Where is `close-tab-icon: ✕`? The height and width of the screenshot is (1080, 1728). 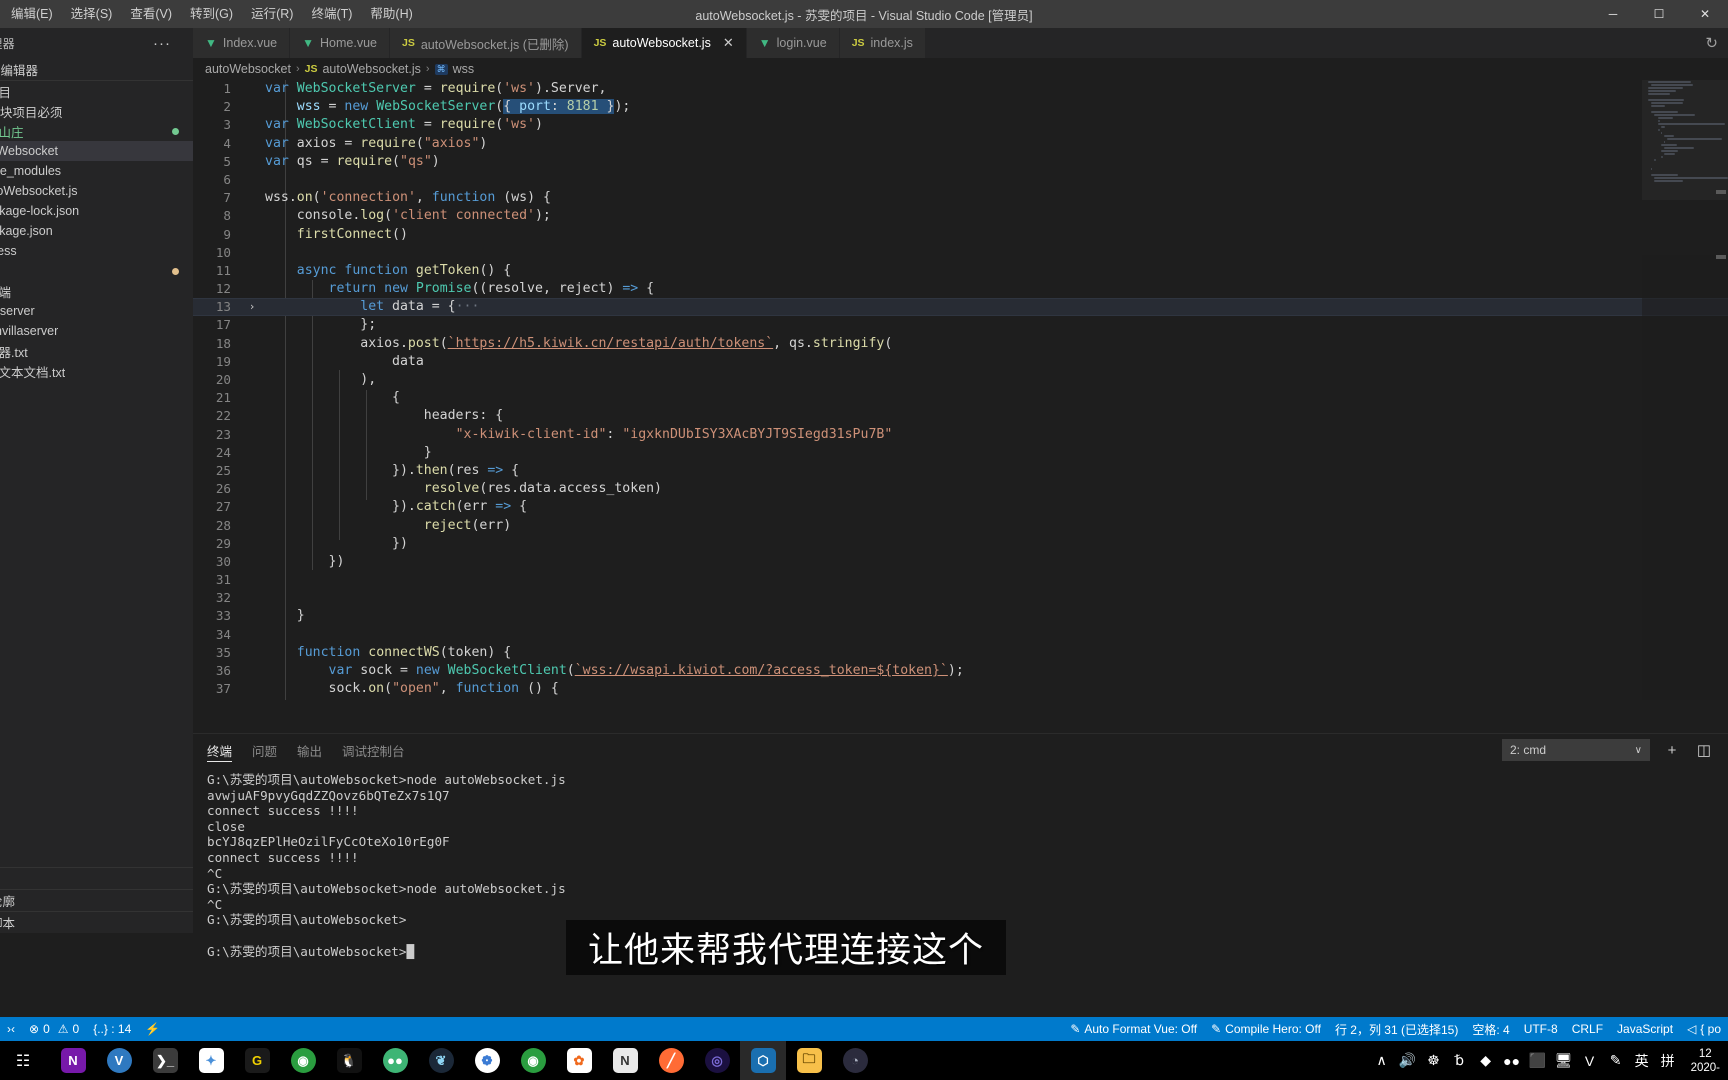
close-tab-icon: ✕ is located at coordinates (728, 43).